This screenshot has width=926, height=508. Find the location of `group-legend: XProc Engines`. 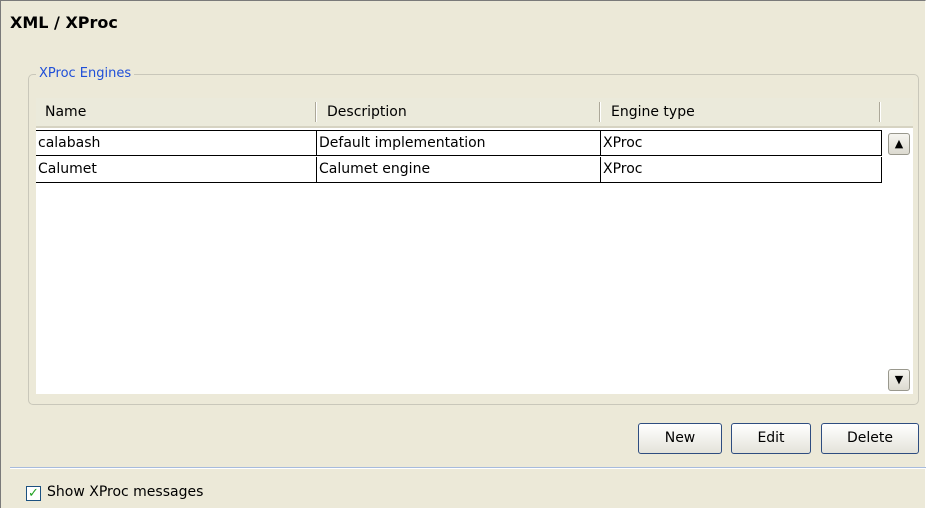

group-legend: XProc Engines is located at coordinates (85, 73).